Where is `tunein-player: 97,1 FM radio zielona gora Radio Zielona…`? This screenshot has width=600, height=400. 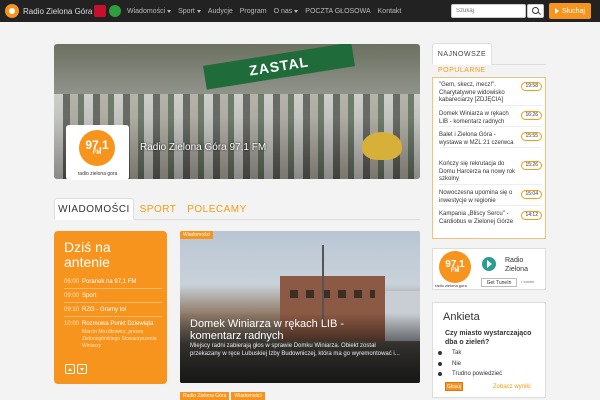 tunein-player: 97,1 FM radio zielona gora Radio Zielona… is located at coordinates (489, 269).